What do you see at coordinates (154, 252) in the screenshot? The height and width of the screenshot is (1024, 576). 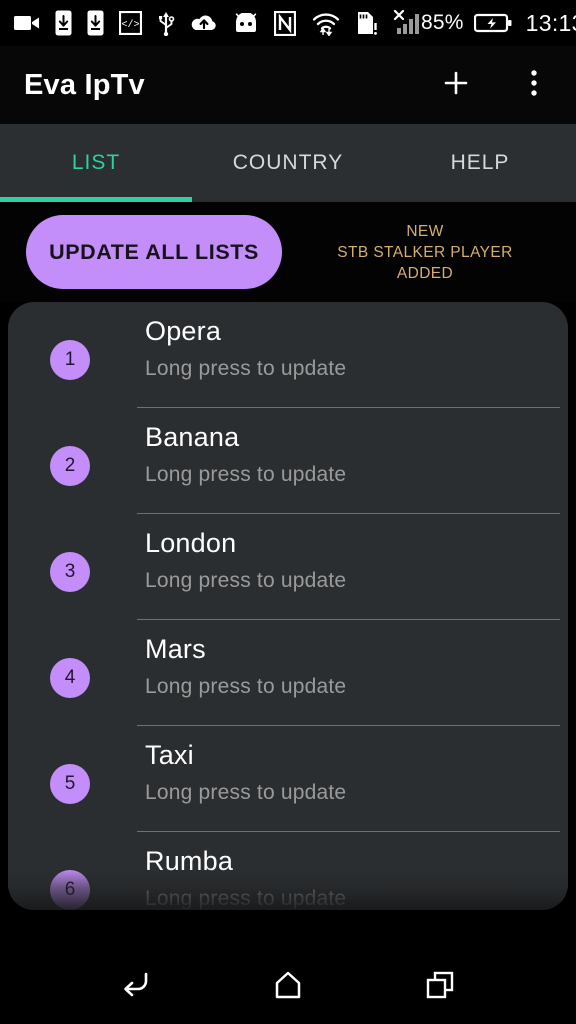 I see `update-all-lists-button: UPDATE ALL LISTS` at bounding box center [154, 252].